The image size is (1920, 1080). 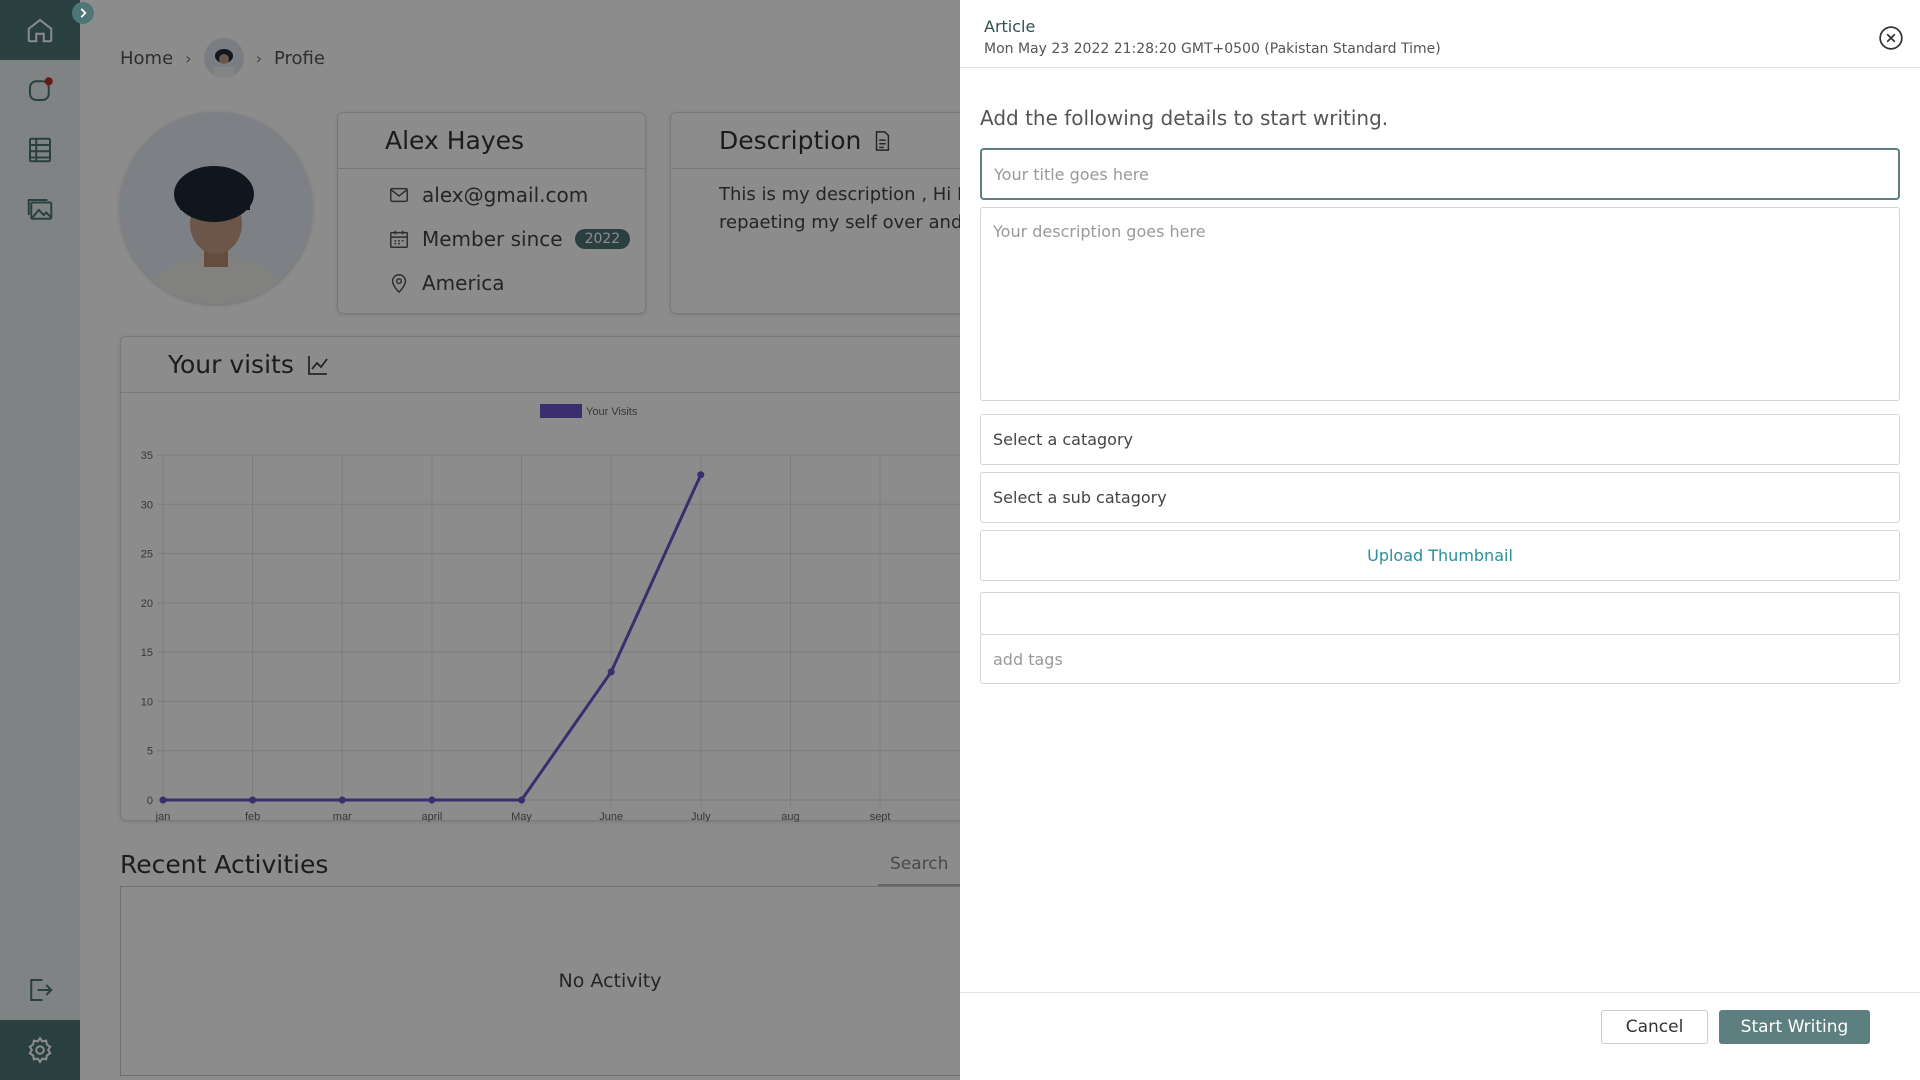 I want to click on tags-list, so click(x=1440, y=613).